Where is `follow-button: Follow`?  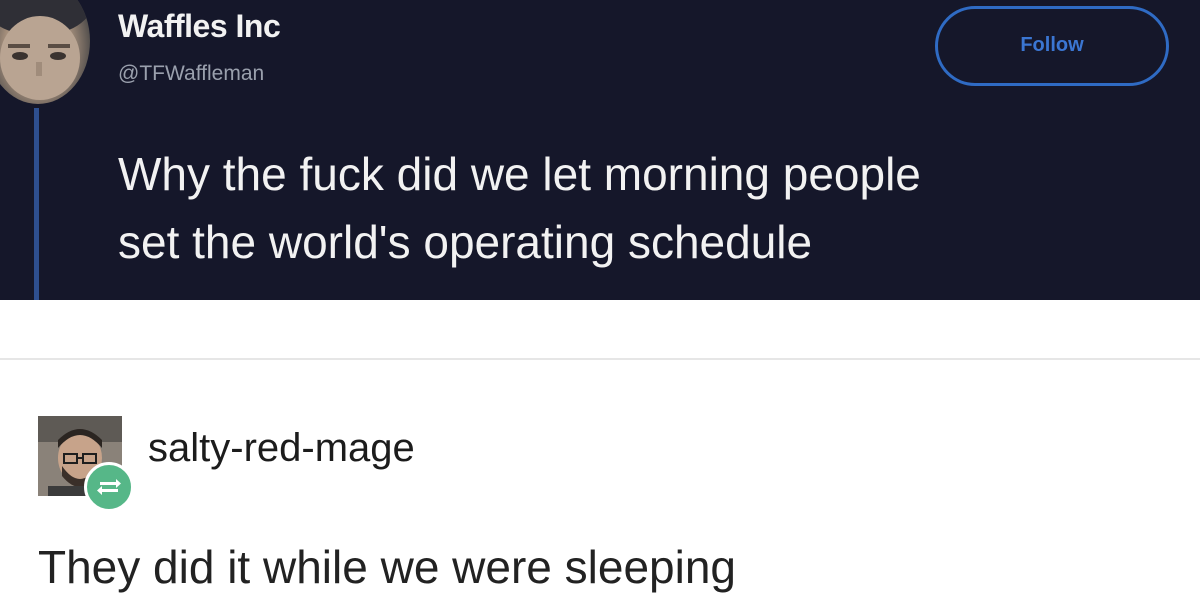
follow-button: Follow is located at coordinates (1052, 46).